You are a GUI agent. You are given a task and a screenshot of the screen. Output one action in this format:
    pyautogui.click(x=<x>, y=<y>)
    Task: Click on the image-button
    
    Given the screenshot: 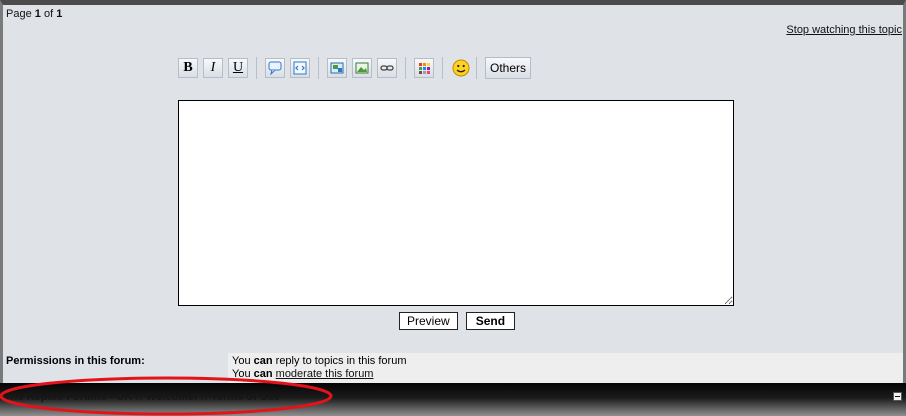 What is the action you would take?
    pyautogui.click(x=362, y=68)
    